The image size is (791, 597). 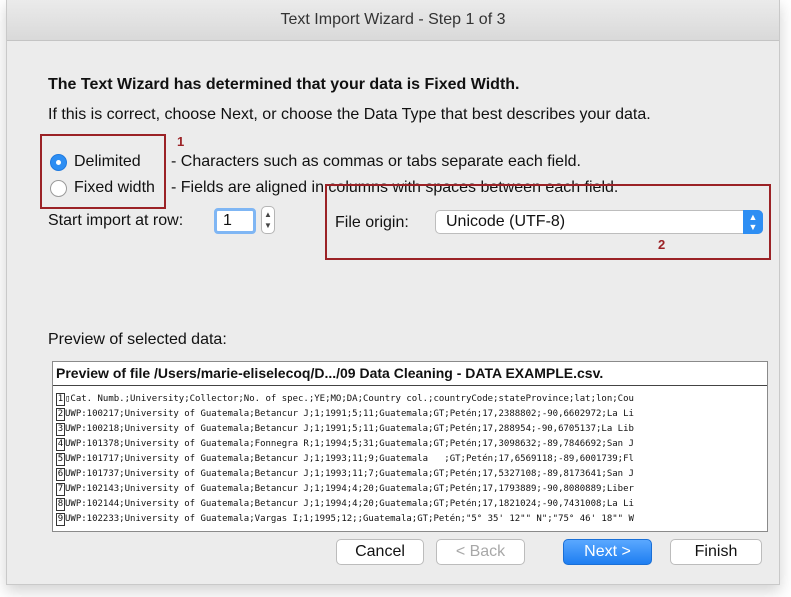 I want to click on stepper-down-icon: ▼, so click(x=268, y=226).